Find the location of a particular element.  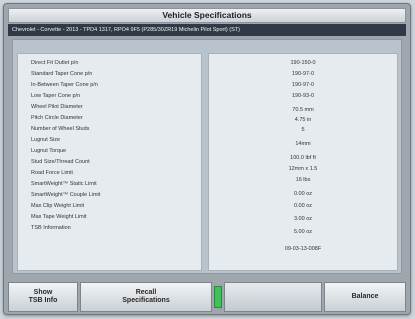

balance-button: Balance is located at coordinates (365, 297).